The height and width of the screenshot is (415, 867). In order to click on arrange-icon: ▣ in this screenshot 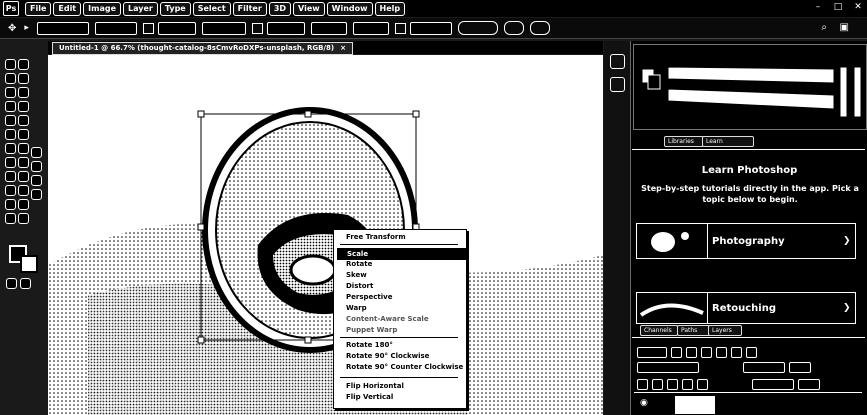, I will do `click(844, 27)`.